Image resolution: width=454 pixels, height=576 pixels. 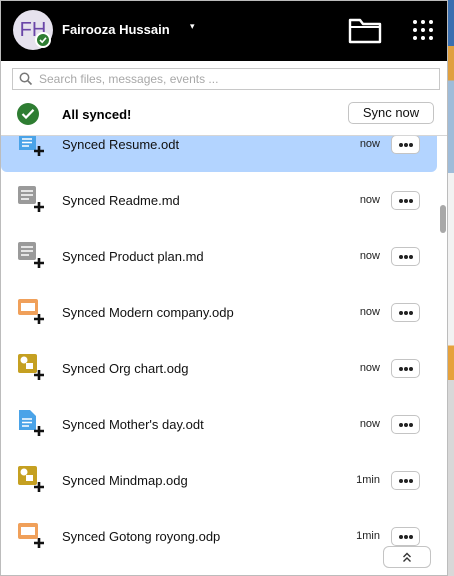 I want to click on sync-ok-check-icon, so click(x=28, y=114).